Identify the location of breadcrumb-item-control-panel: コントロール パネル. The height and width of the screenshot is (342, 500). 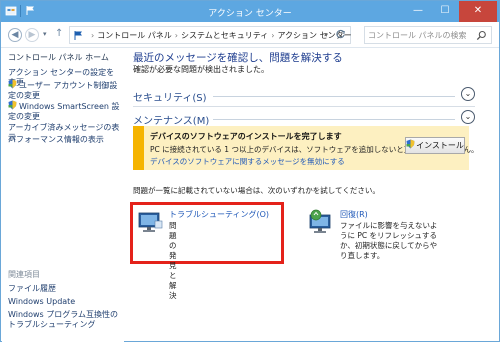
(134, 35).